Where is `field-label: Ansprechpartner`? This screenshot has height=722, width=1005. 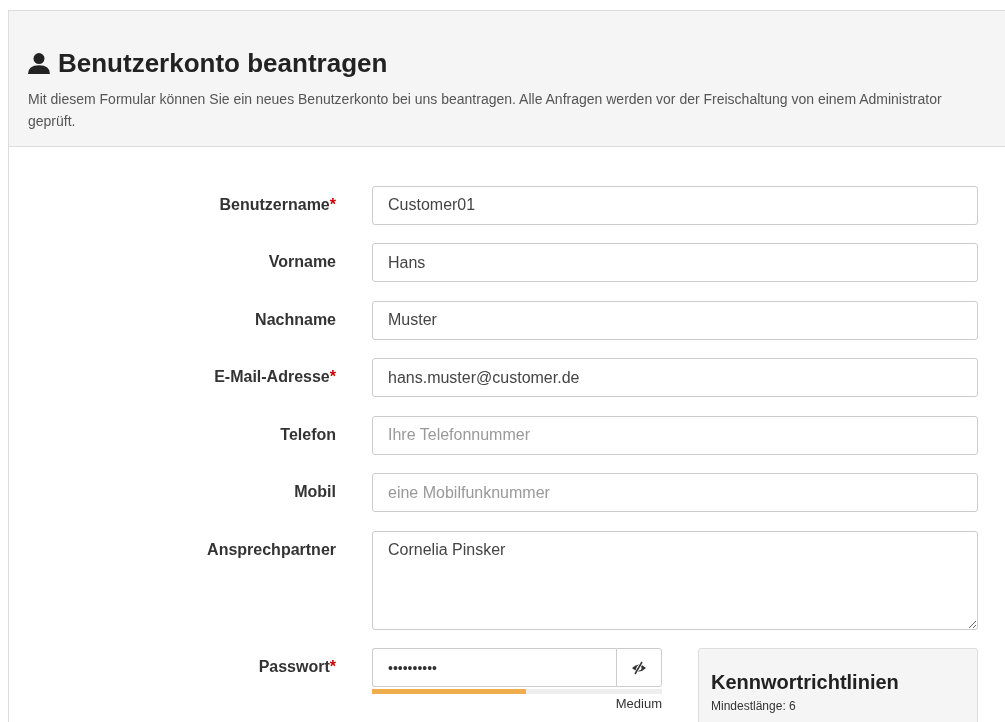
field-label: Ansprechpartner is located at coordinates (271, 549).